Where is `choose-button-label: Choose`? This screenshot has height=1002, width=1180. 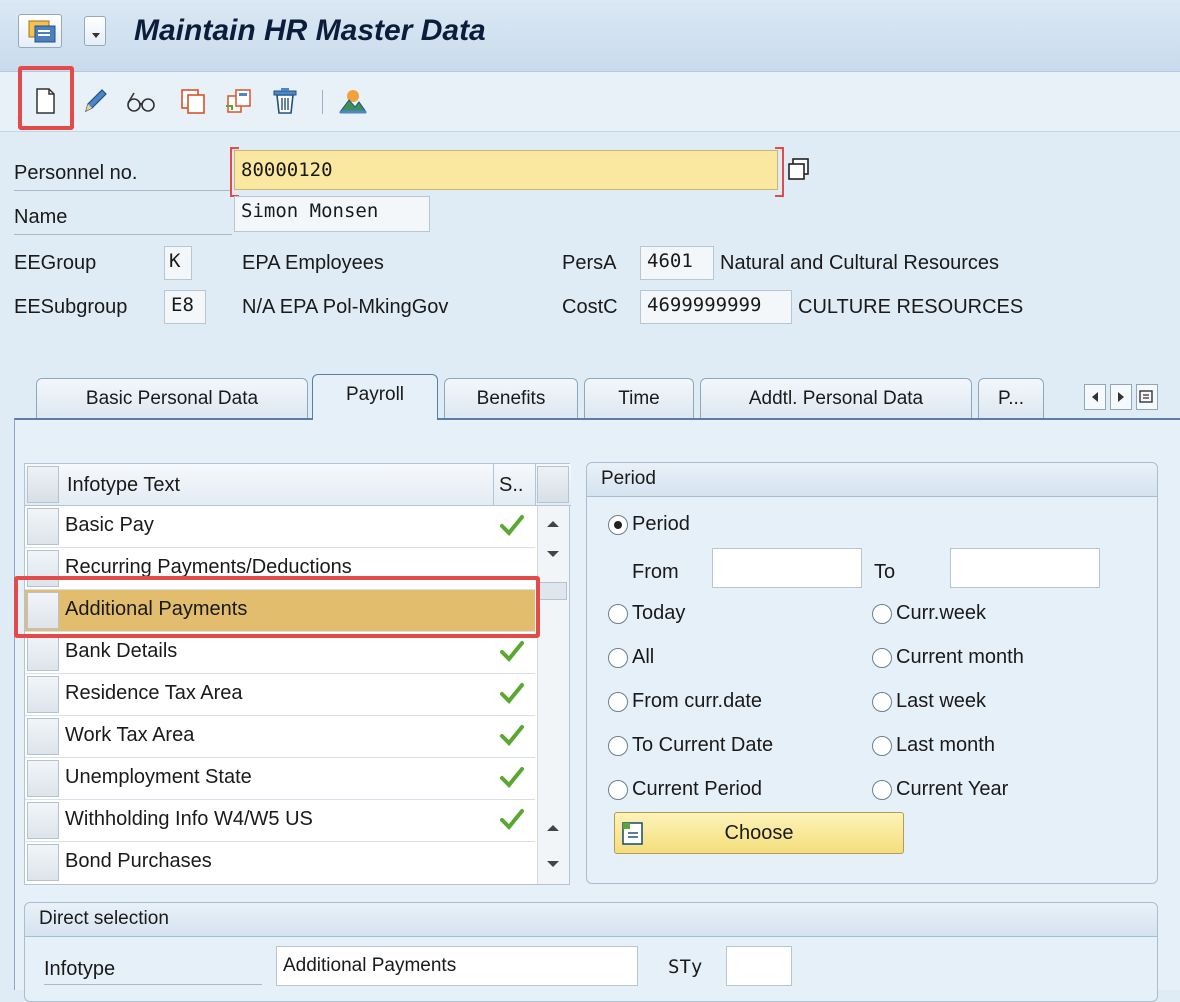 choose-button-label: Choose is located at coordinates (759, 833).